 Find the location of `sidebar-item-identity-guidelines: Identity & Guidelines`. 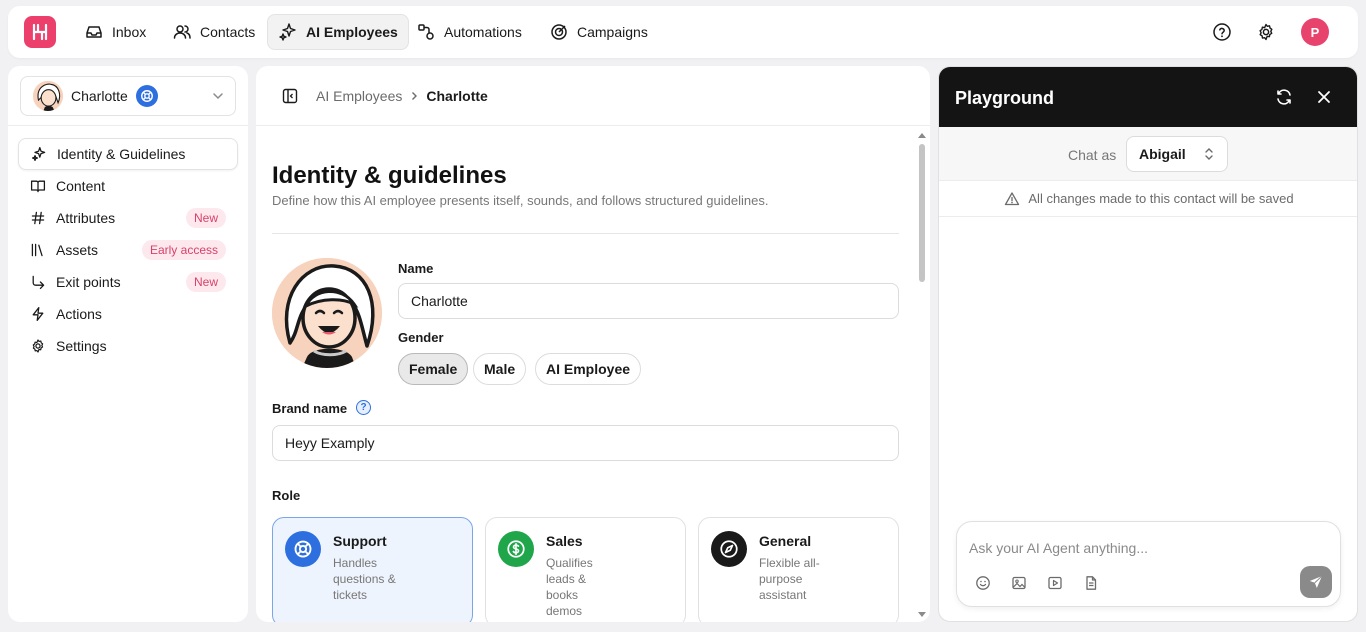

sidebar-item-identity-guidelines: Identity & Guidelines is located at coordinates (128, 154).